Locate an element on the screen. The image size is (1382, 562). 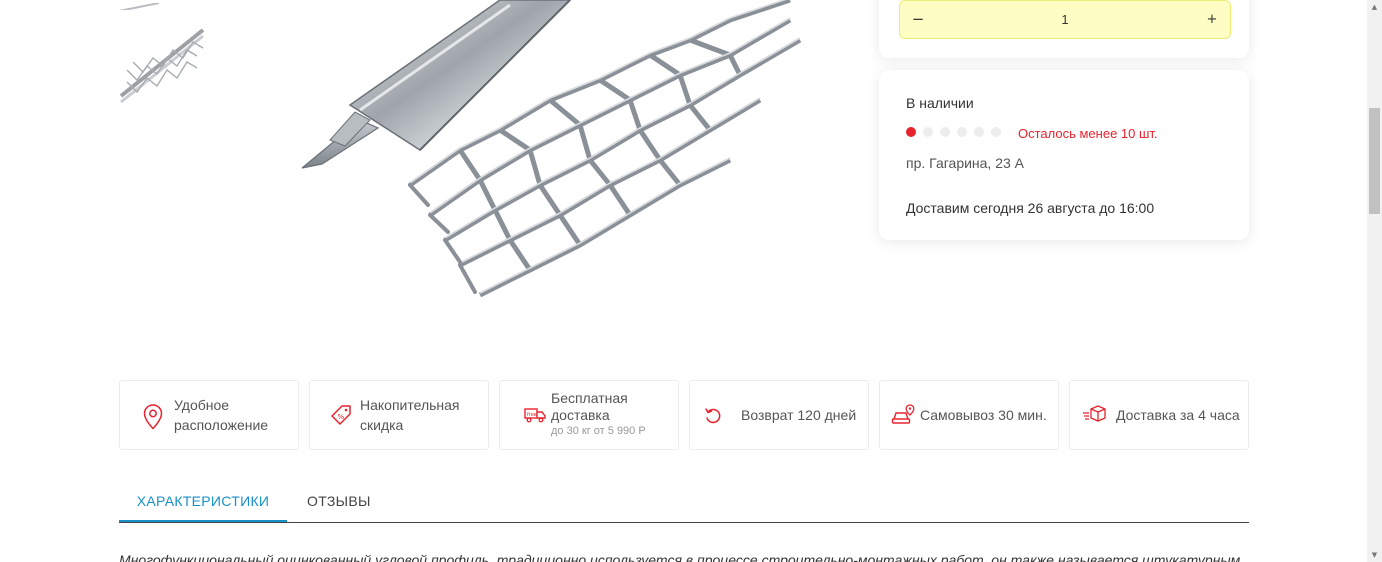
feature-return-120-days: Возврат 120 дней is located at coordinates (779, 415).